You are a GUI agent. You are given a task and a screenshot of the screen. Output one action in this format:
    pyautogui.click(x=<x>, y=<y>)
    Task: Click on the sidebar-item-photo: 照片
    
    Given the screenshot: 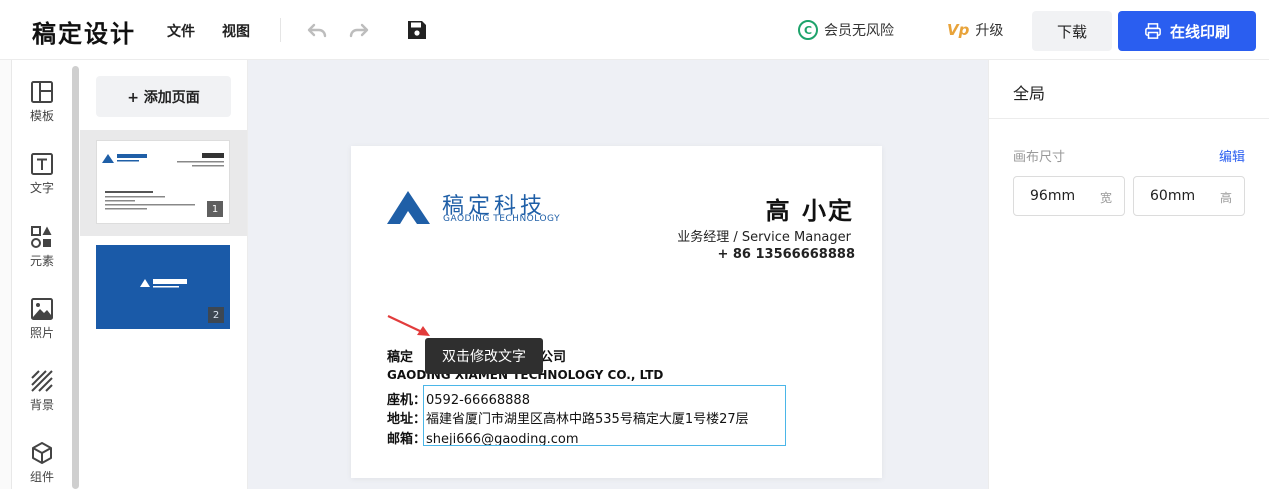 What is the action you would take?
    pyautogui.click(x=42, y=319)
    